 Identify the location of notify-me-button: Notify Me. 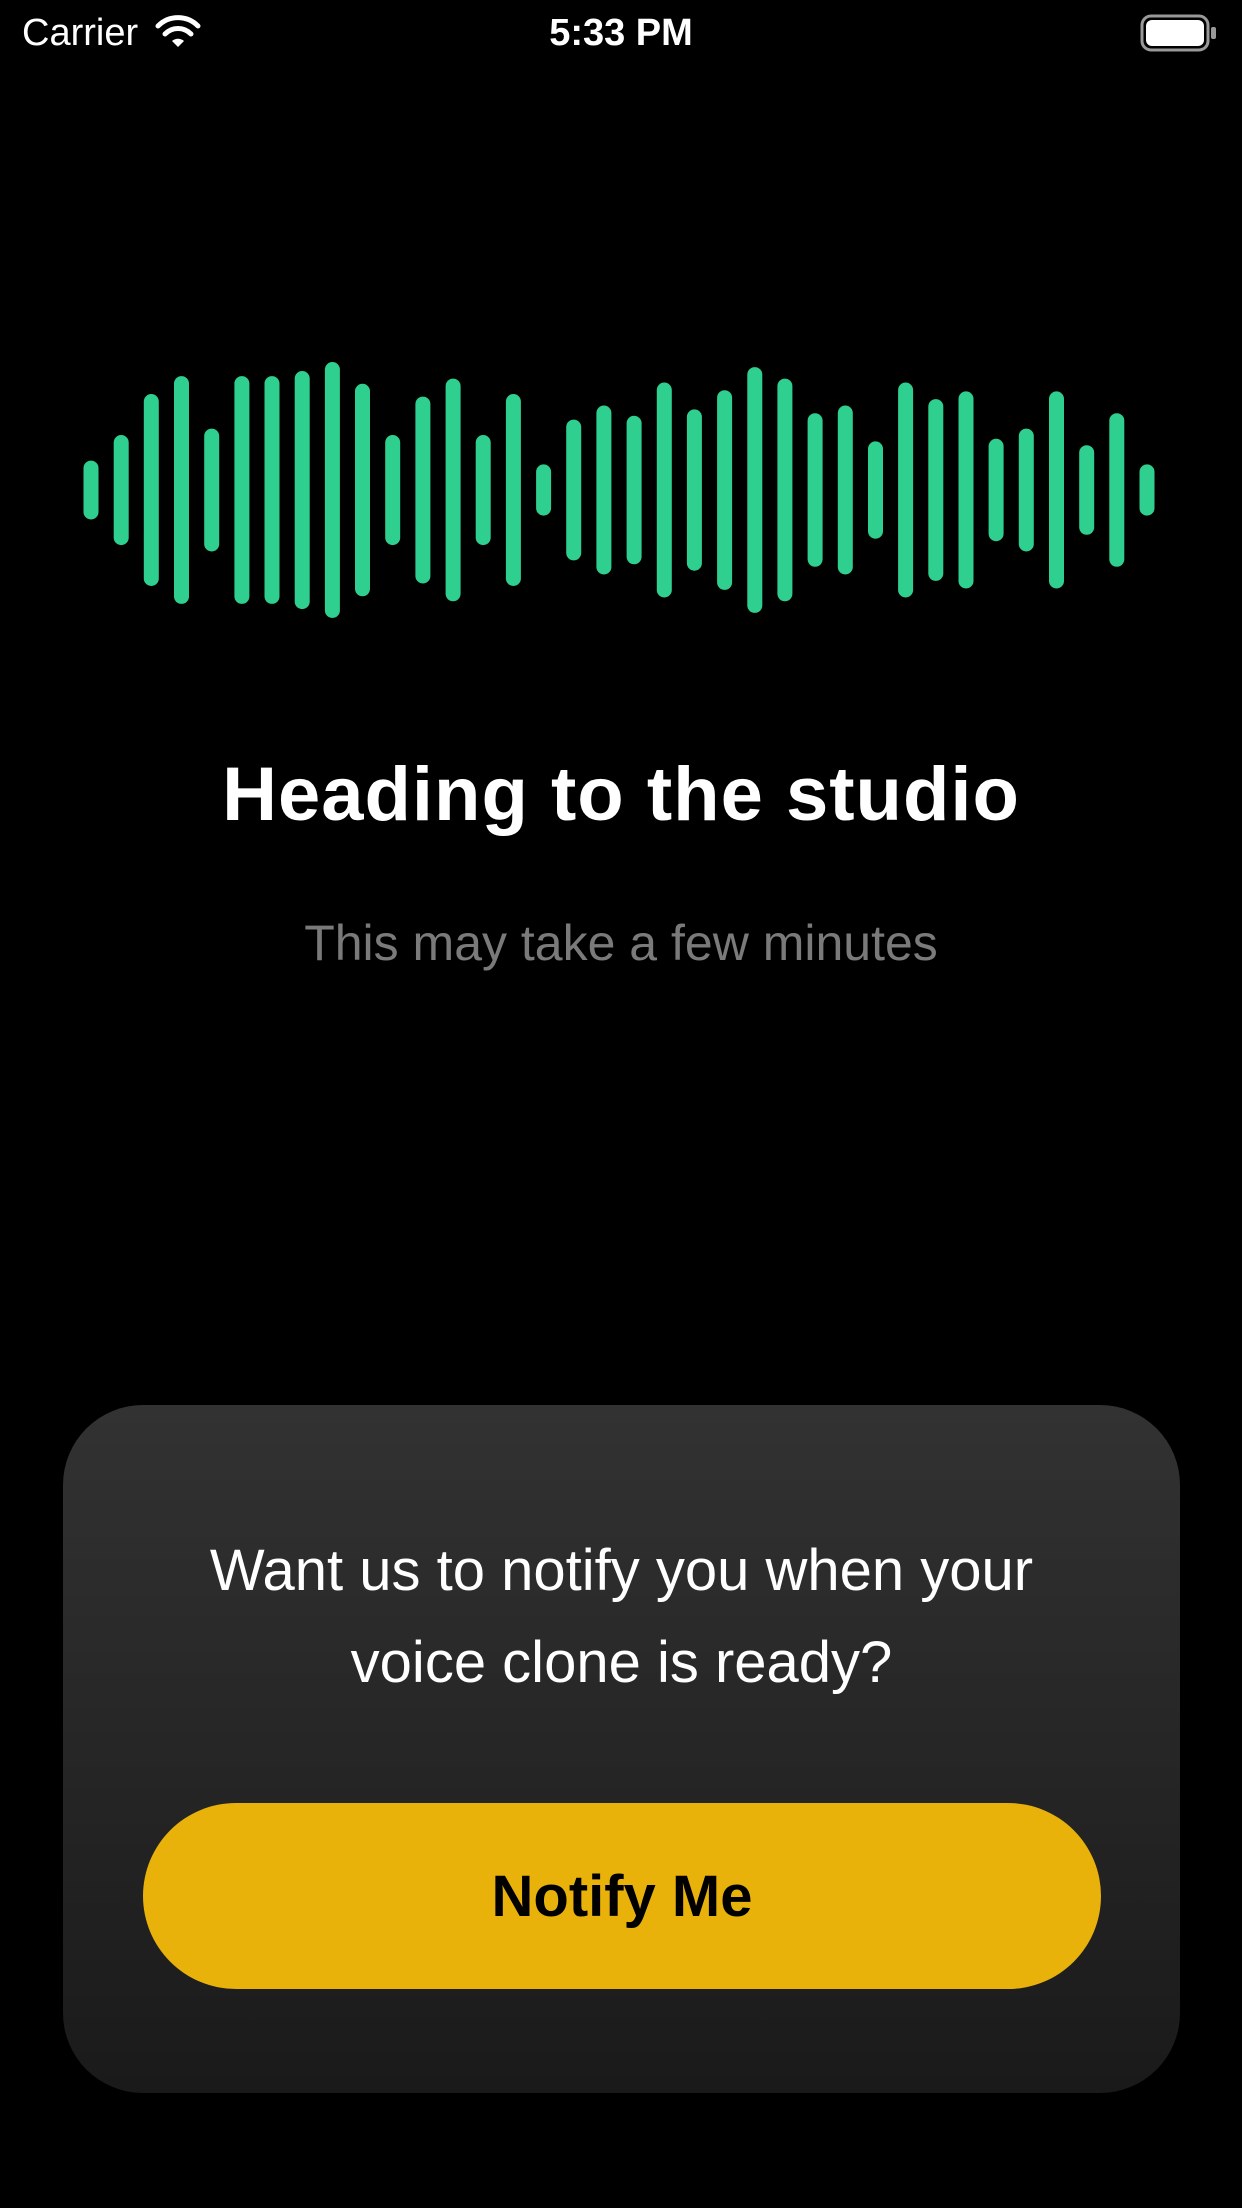
(622, 1896).